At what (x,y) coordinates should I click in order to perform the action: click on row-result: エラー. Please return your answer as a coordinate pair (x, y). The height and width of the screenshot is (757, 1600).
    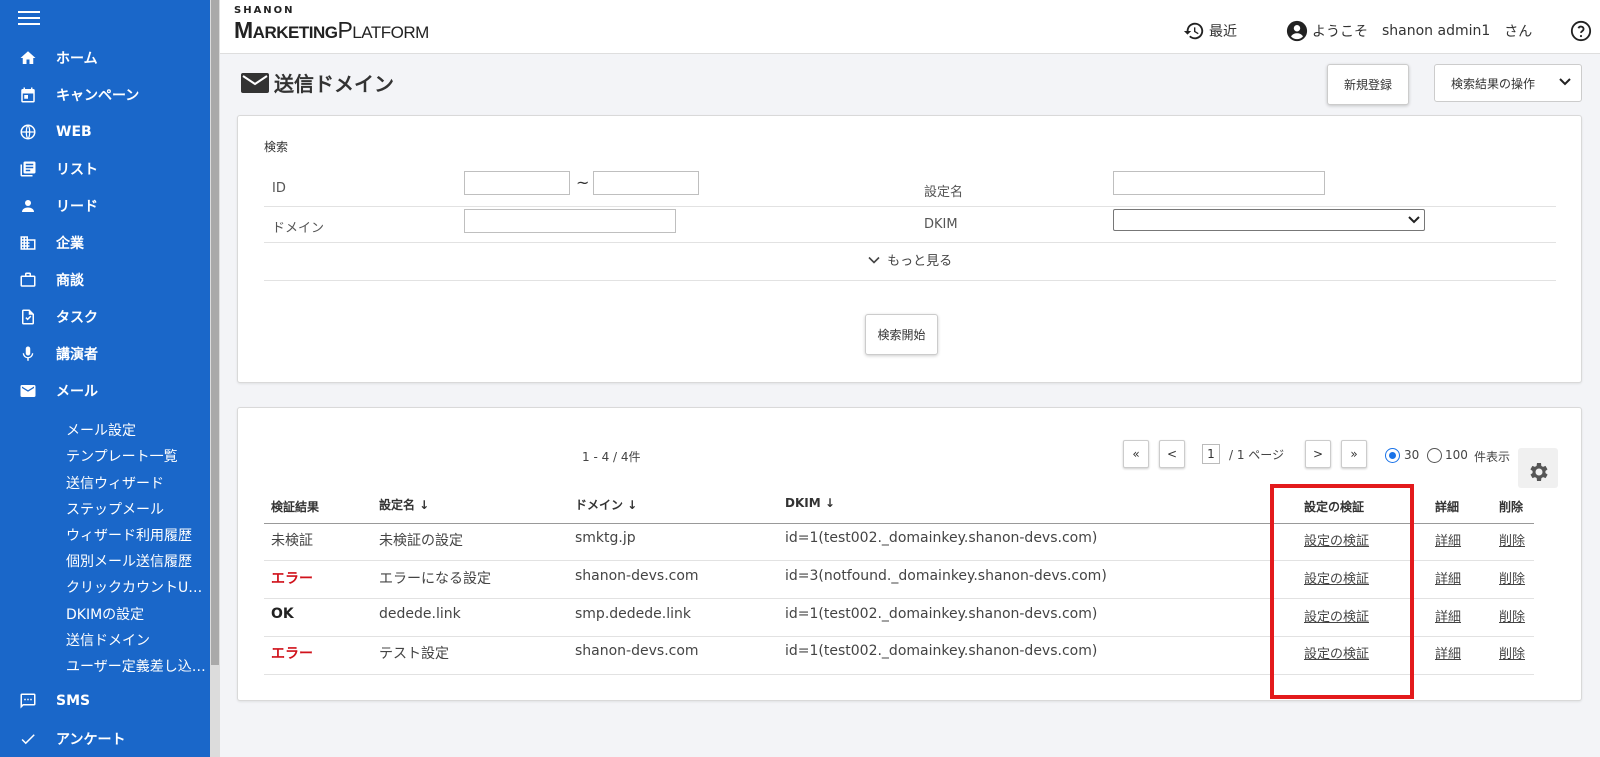
    Looking at the image, I should click on (292, 654).